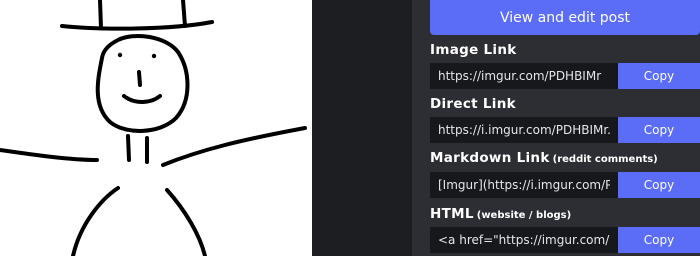 The image size is (700, 256). I want to click on markdown-link-subtitle: (reddit comments), so click(605, 159).